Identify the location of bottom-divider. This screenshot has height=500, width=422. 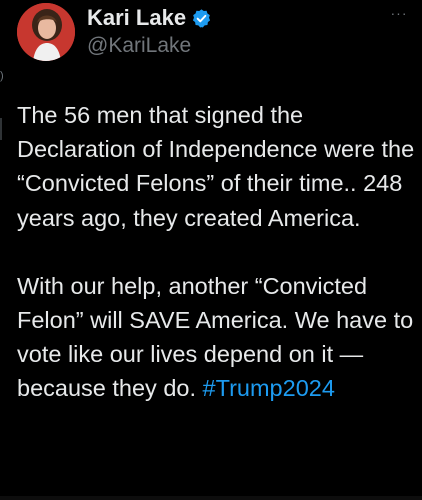
(211, 498).